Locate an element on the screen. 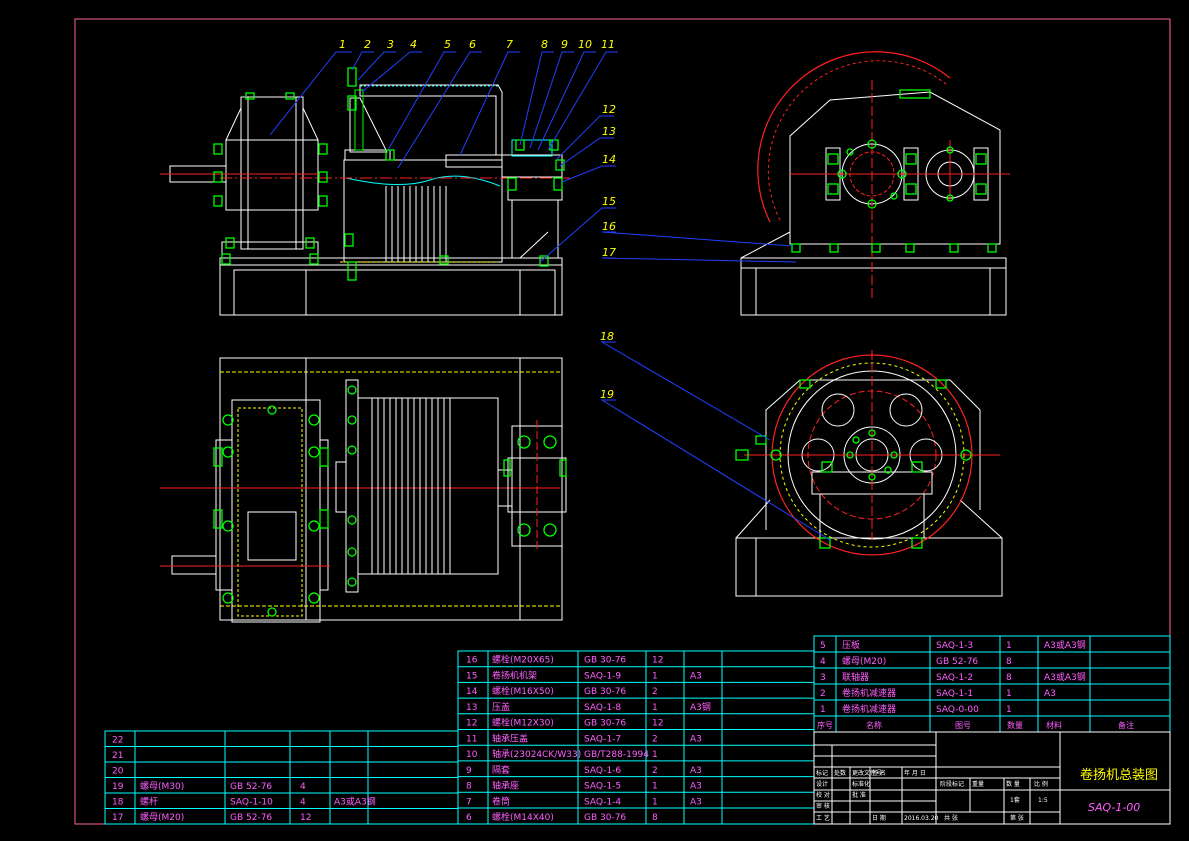  tb-stage: 阶段标记 is located at coordinates (952, 784).